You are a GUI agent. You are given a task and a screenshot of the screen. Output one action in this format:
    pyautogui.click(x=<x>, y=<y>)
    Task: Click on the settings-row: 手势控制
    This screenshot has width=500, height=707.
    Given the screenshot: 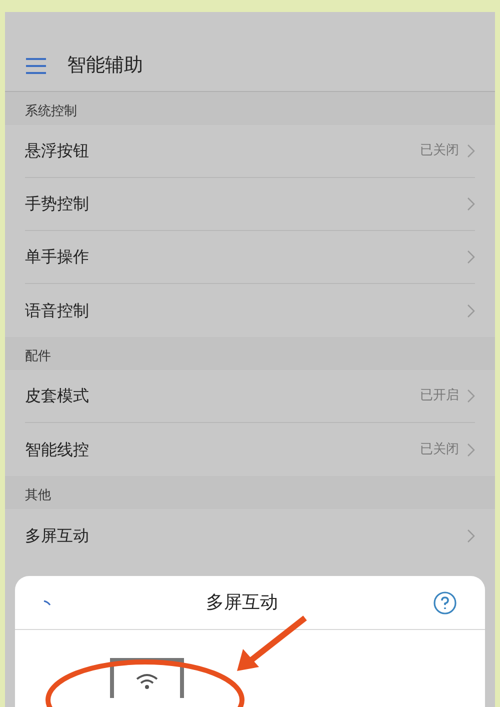 What is the action you would take?
    pyautogui.click(x=250, y=204)
    